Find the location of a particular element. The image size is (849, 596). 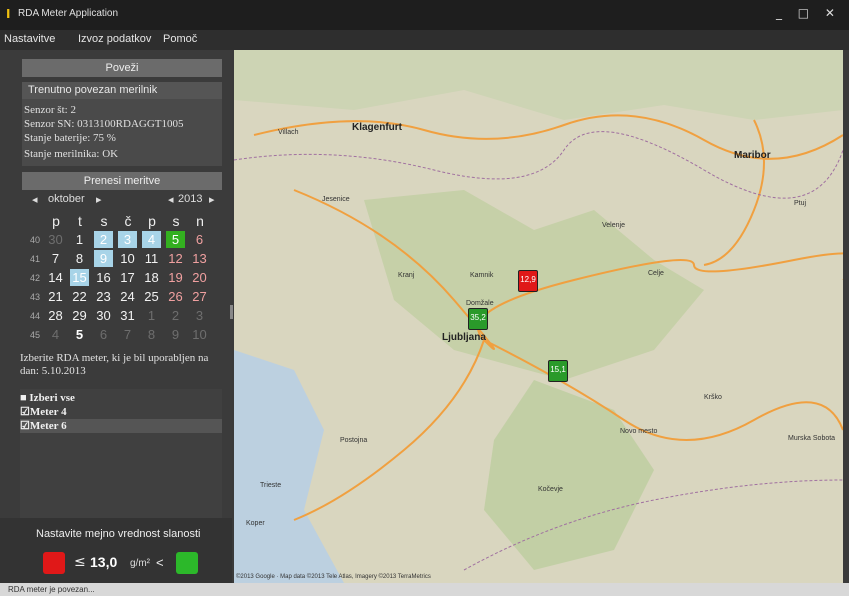

calendar-day: 20 is located at coordinates (199, 277).